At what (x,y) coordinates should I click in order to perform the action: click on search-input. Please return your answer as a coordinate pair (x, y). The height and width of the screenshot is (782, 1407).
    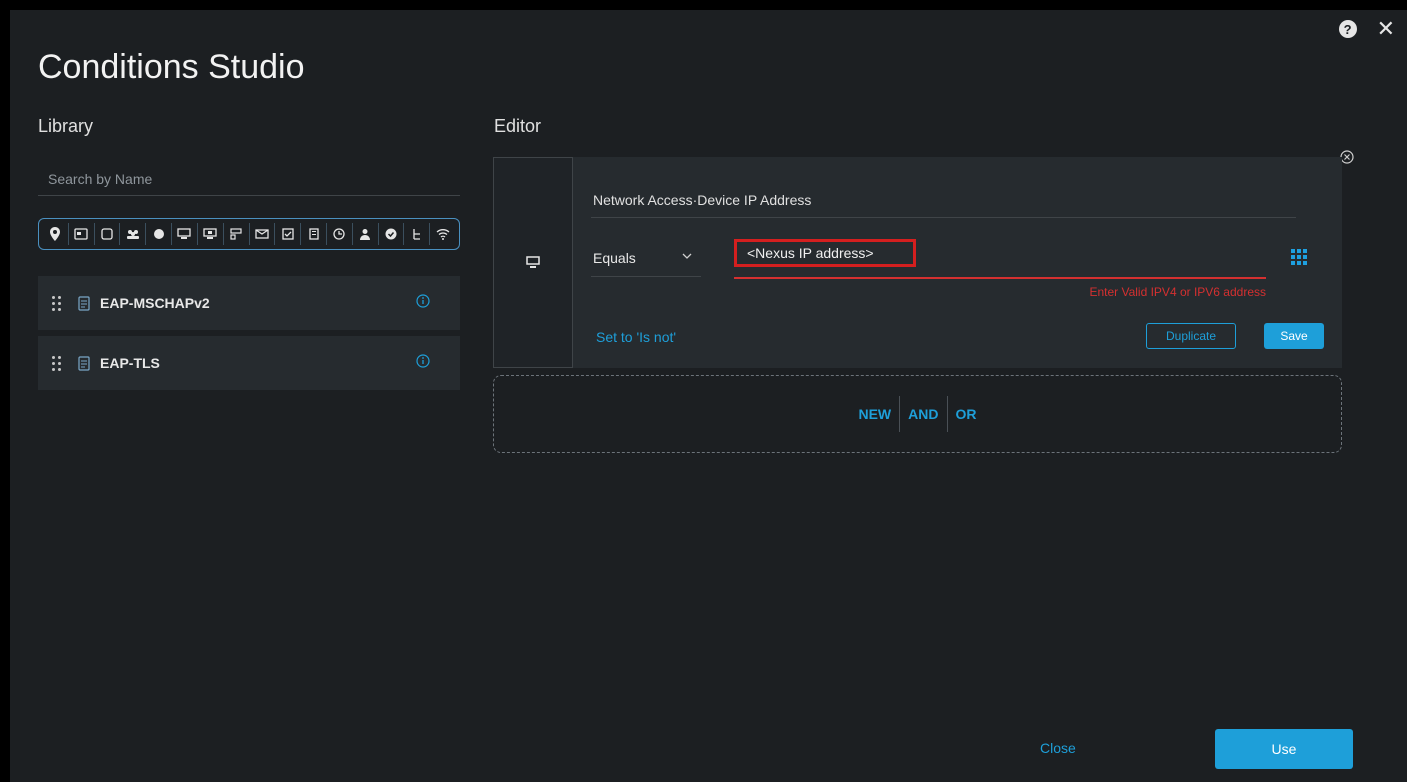
    Looking at the image, I should click on (249, 179).